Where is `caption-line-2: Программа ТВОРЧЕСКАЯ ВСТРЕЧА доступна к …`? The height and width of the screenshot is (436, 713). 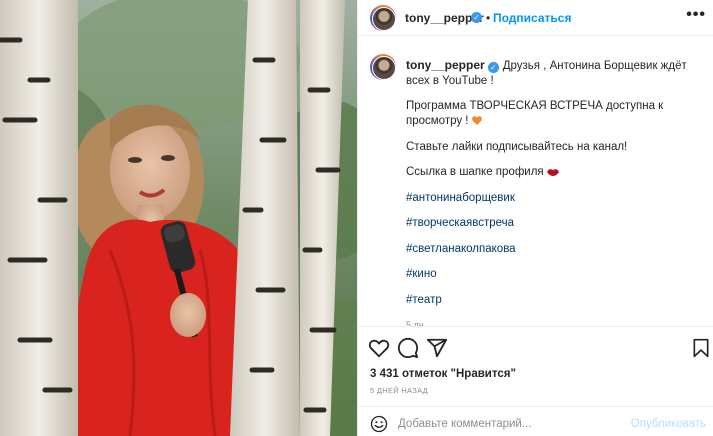 caption-line-2: Программа ТВОРЧЕСКАЯ ВСТРЕЧА доступна к … is located at coordinates (535, 113).